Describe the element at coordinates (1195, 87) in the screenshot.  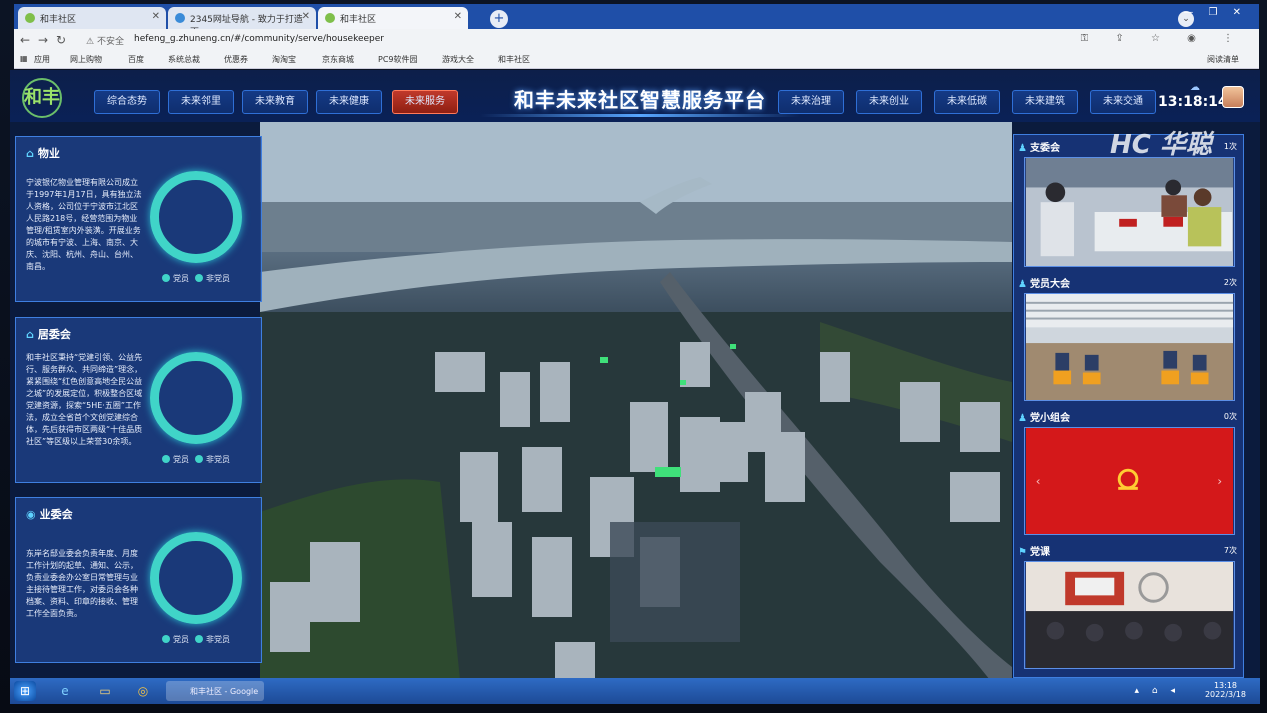
I see `weather-cloud-icon: ☁` at that location.